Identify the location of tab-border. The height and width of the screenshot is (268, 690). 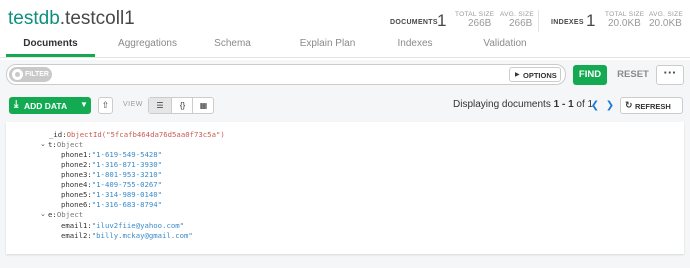
(345, 57).